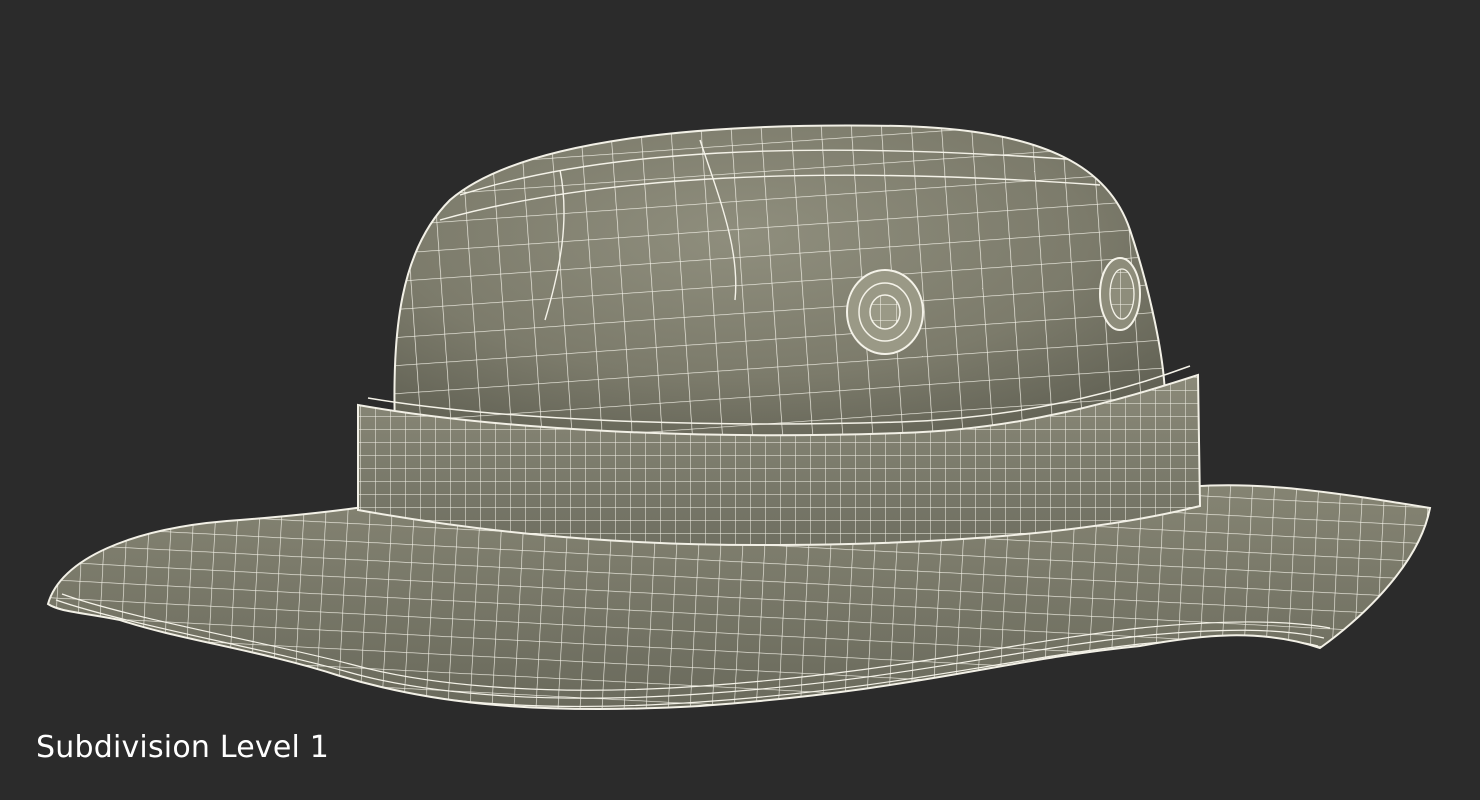 The width and height of the screenshot is (1480, 800). What do you see at coordinates (885, 312) in the screenshot?
I see `grommet-left` at bounding box center [885, 312].